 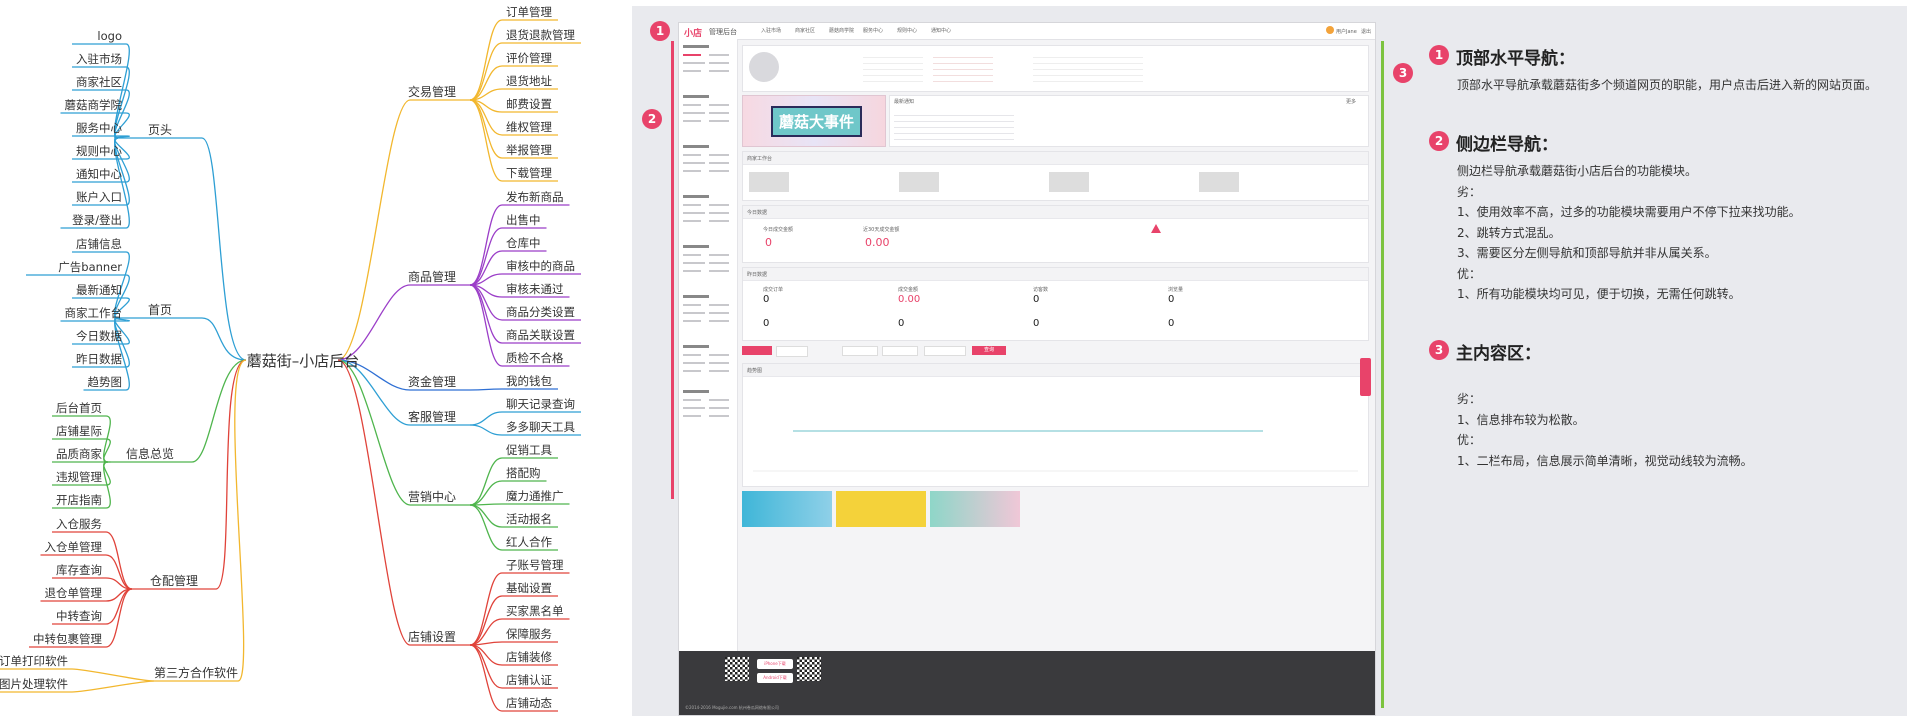 What do you see at coordinates (1366, 31) in the screenshot?
I see `logout-link: 退出` at bounding box center [1366, 31].